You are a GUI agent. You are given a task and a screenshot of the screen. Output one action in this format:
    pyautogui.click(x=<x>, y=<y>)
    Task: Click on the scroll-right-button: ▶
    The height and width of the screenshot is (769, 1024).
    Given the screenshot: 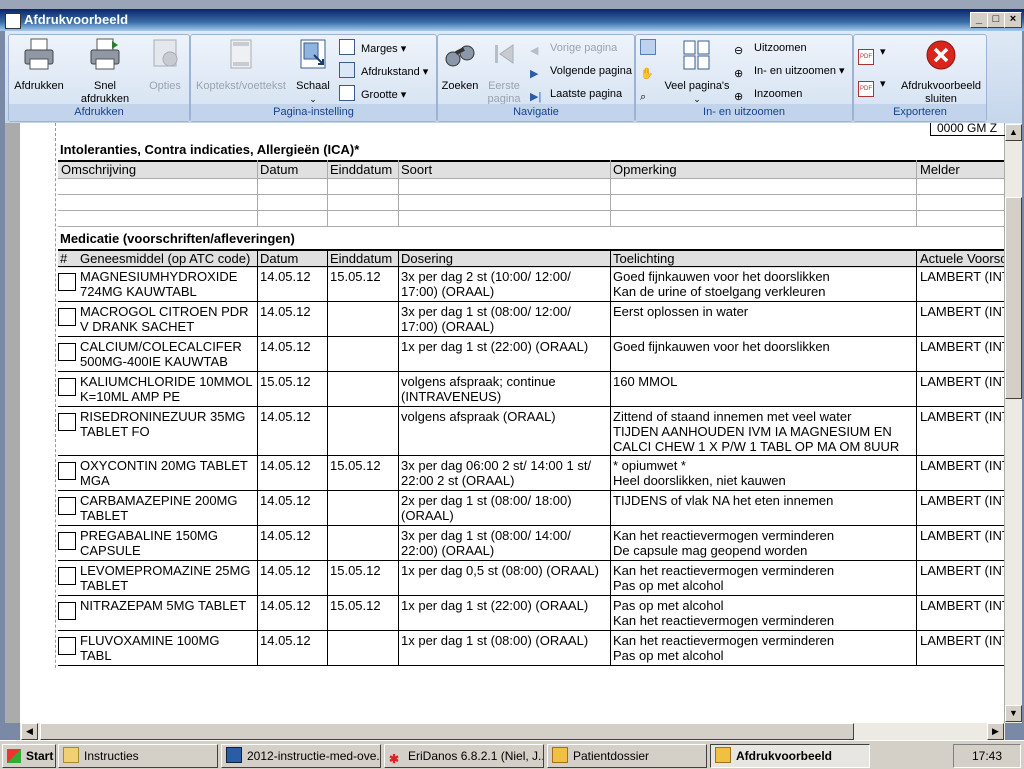 What is the action you would take?
    pyautogui.click(x=995, y=731)
    